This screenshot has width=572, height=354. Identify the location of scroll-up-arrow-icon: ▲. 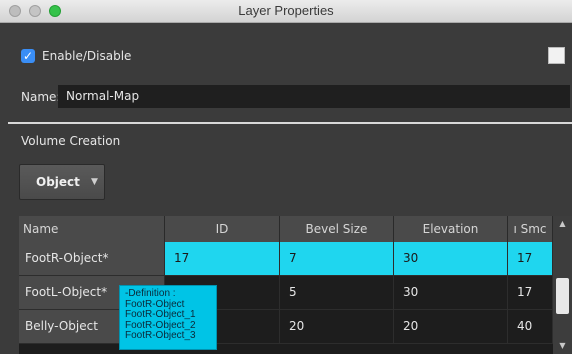
(562, 224).